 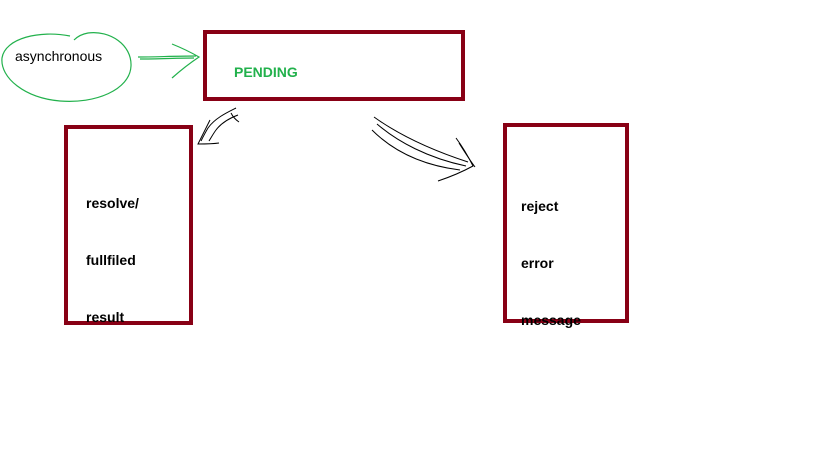 I want to click on resolve-line: fullfiled, so click(x=111, y=260).